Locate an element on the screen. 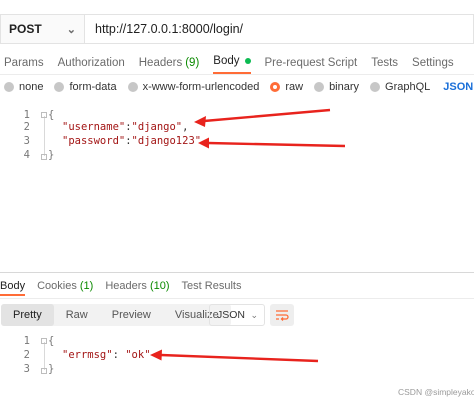 The height and width of the screenshot is (400, 474). tab-label: Cookies is located at coordinates (57, 286).